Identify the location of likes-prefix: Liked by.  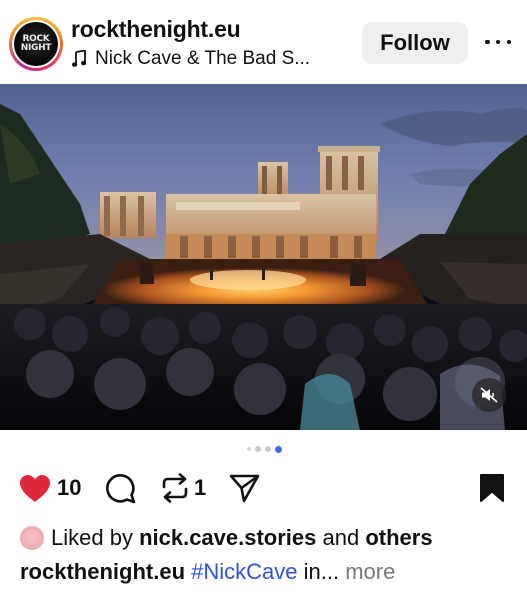
(95, 537).